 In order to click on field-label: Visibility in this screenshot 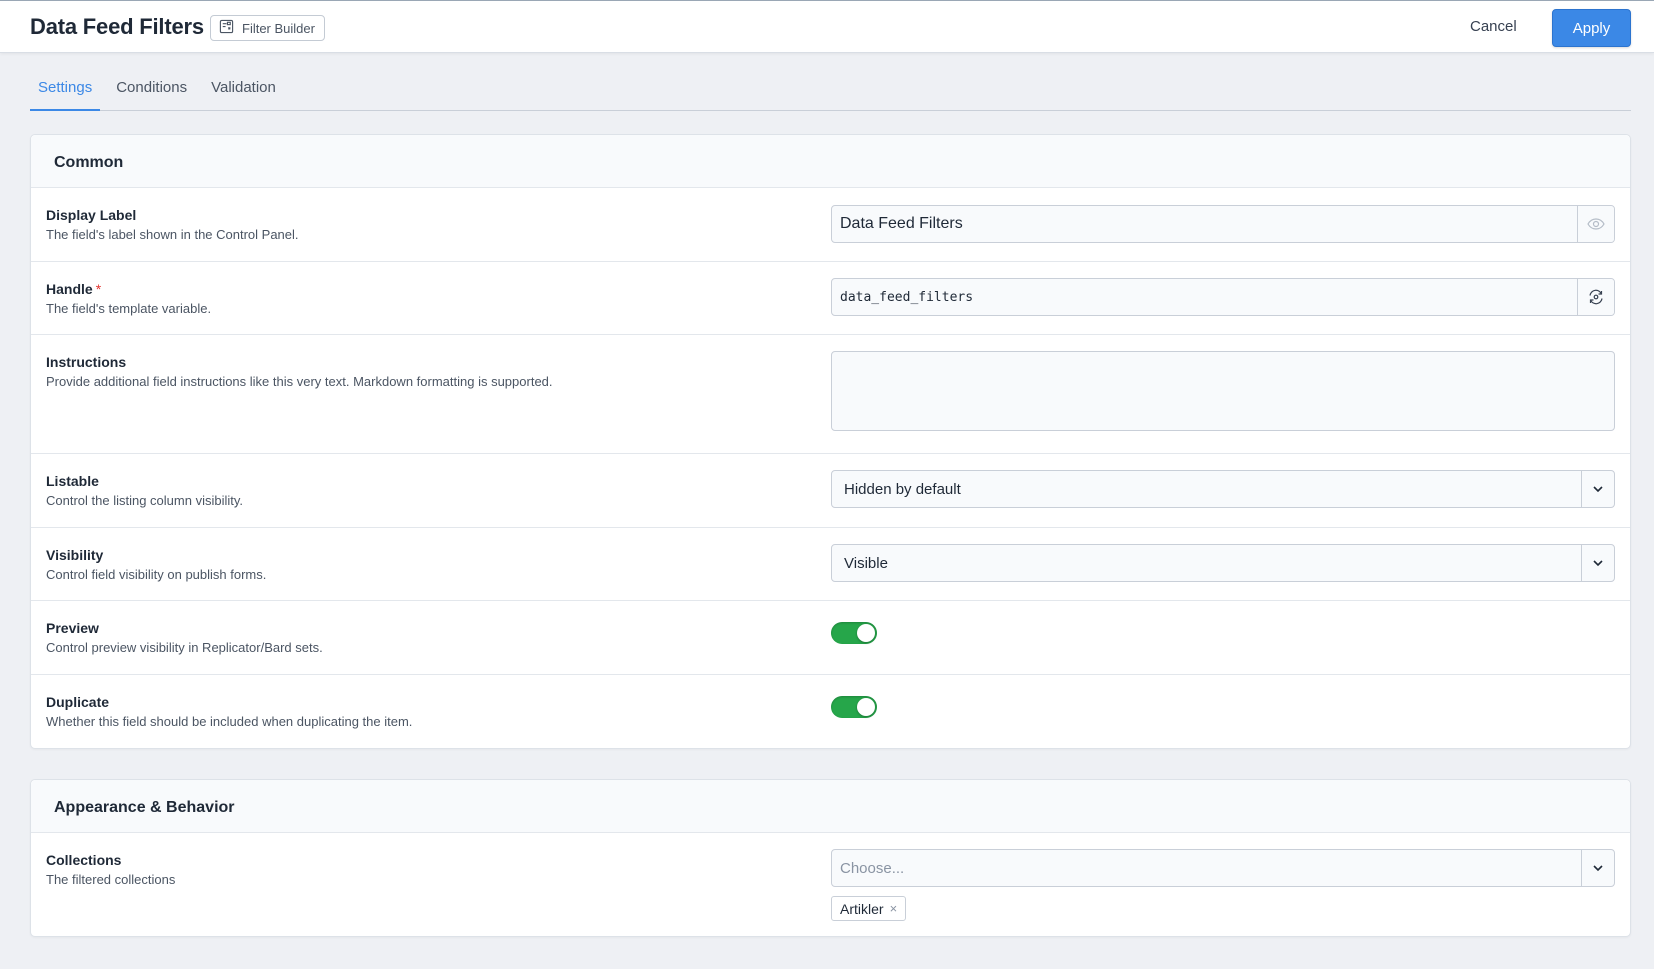, I will do `click(75, 555)`.